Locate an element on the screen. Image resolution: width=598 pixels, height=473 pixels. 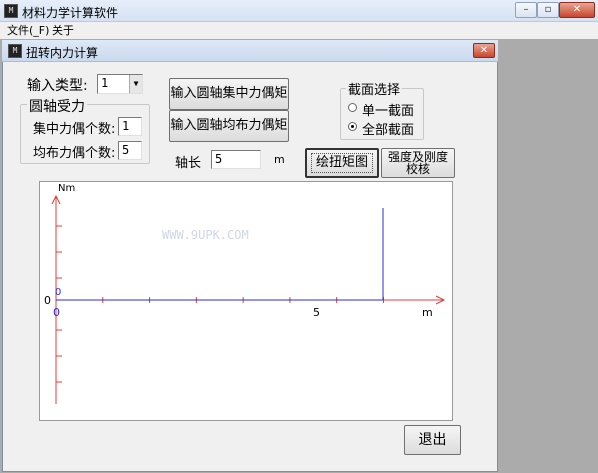
child-title: 扭转内力计算 is located at coordinates (62, 53).